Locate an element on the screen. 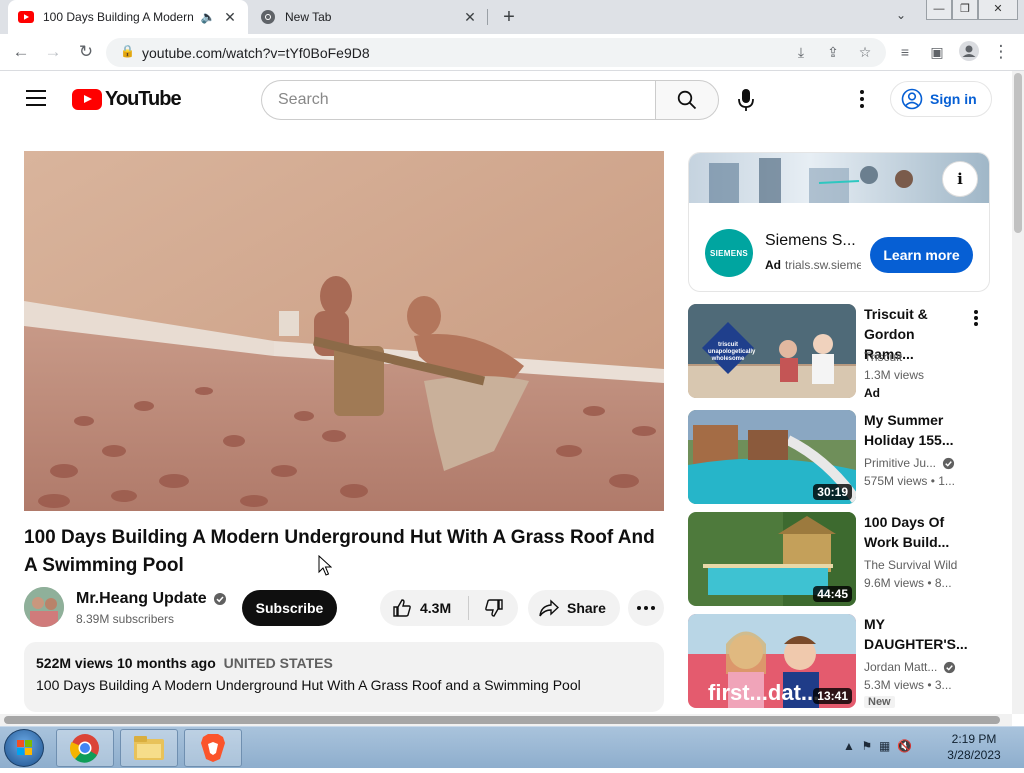 The height and width of the screenshot is (773, 1024). restore-window-button: ❐ is located at coordinates (965, 10).